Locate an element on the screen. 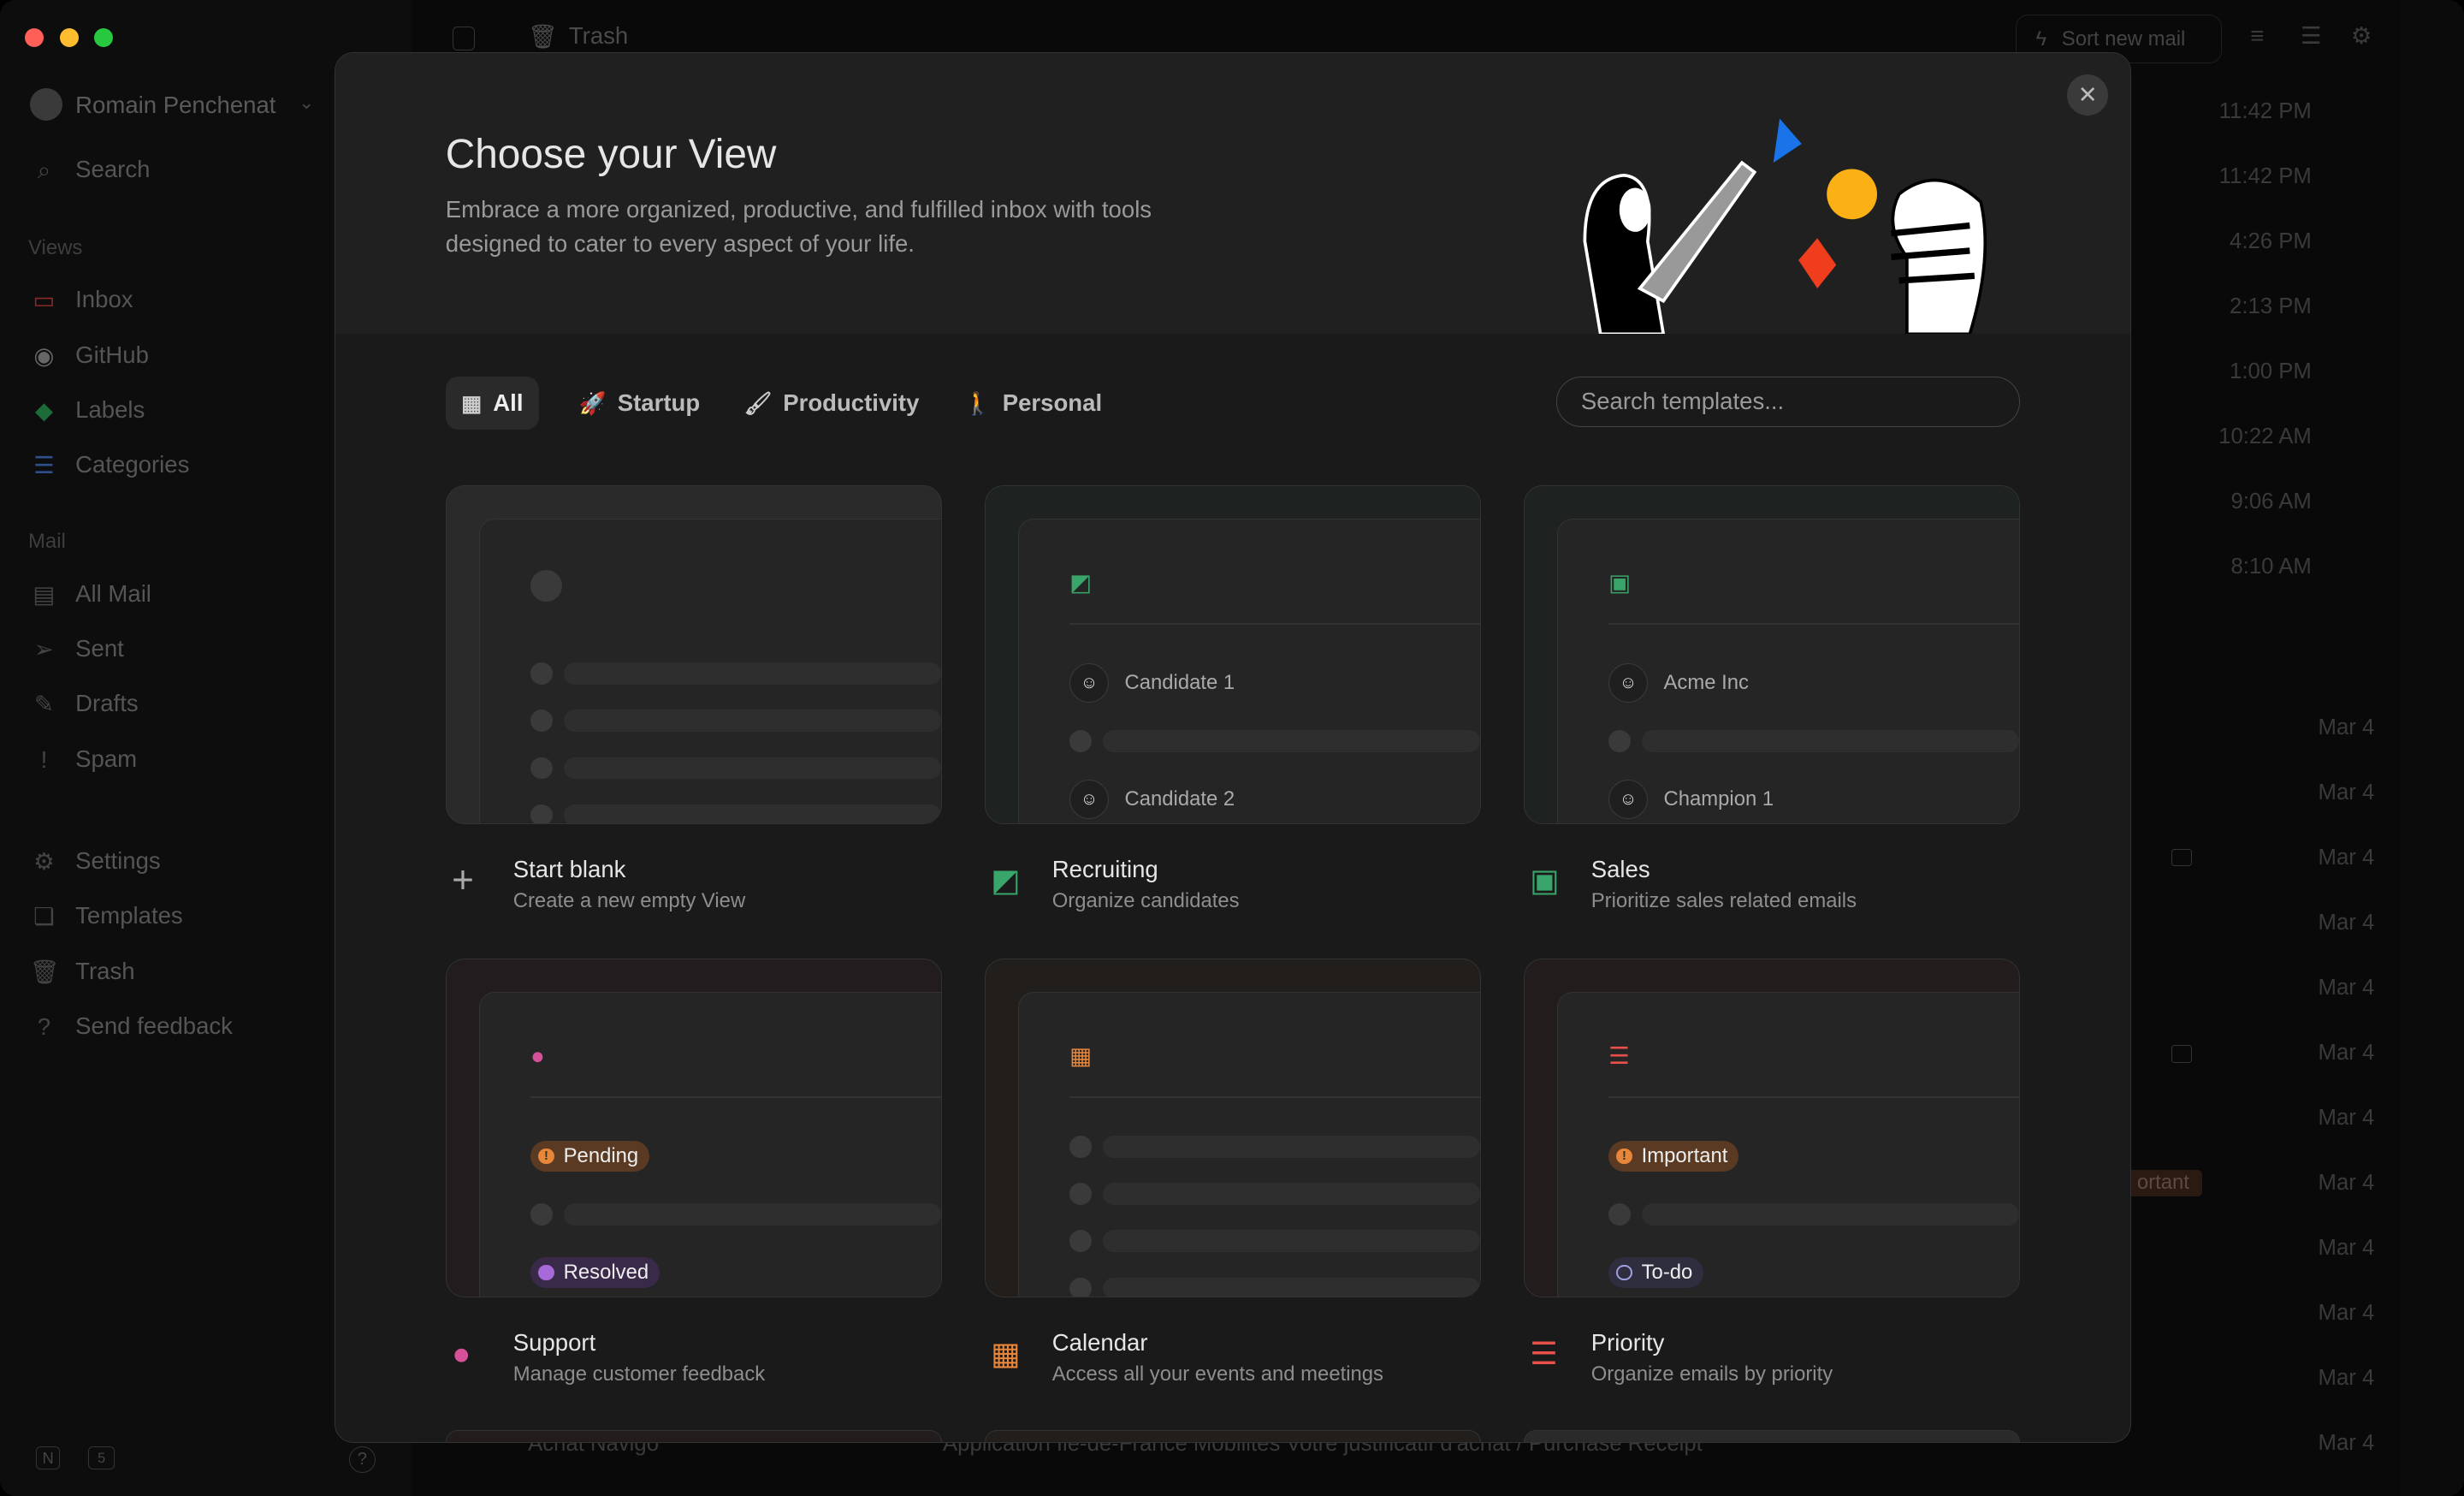 This screenshot has width=2464, height=1496. status-badge: ! Important is located at coordinates (1673, 1156).